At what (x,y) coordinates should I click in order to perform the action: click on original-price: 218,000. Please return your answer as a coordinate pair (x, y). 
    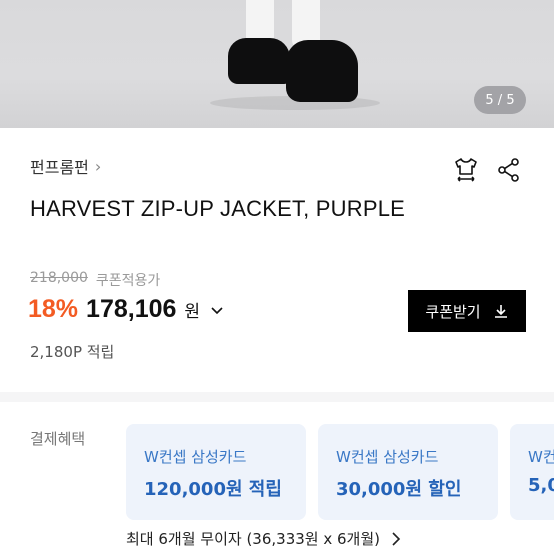
    Looking at the image, I should click on (59, 278).